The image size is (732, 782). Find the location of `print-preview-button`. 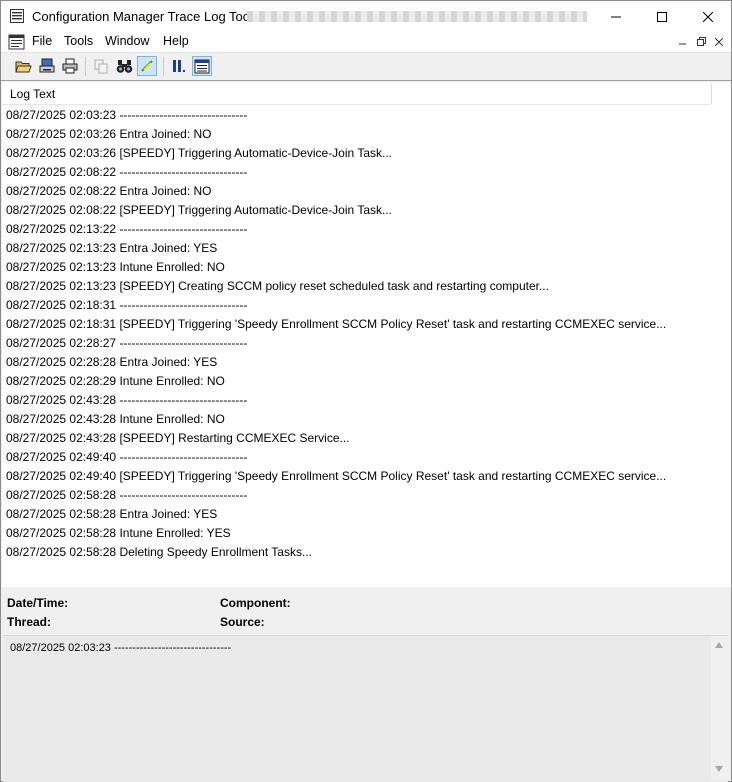

print-preview-button is located at coordinates (47, 66).